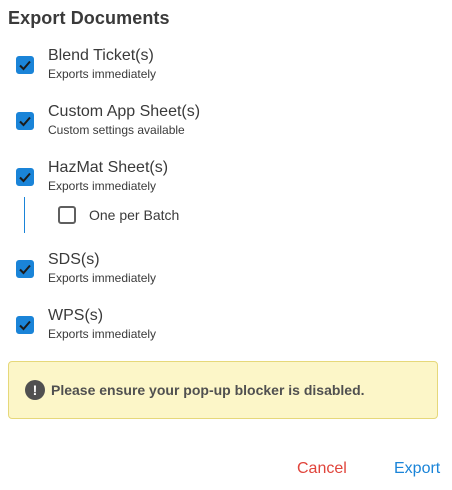 This screenshot has width=452, height=490. What do you see at coordinates (322, 469) in the screenshot?
I see `cancel-button: Cancel` at bounding box center [322, 469].